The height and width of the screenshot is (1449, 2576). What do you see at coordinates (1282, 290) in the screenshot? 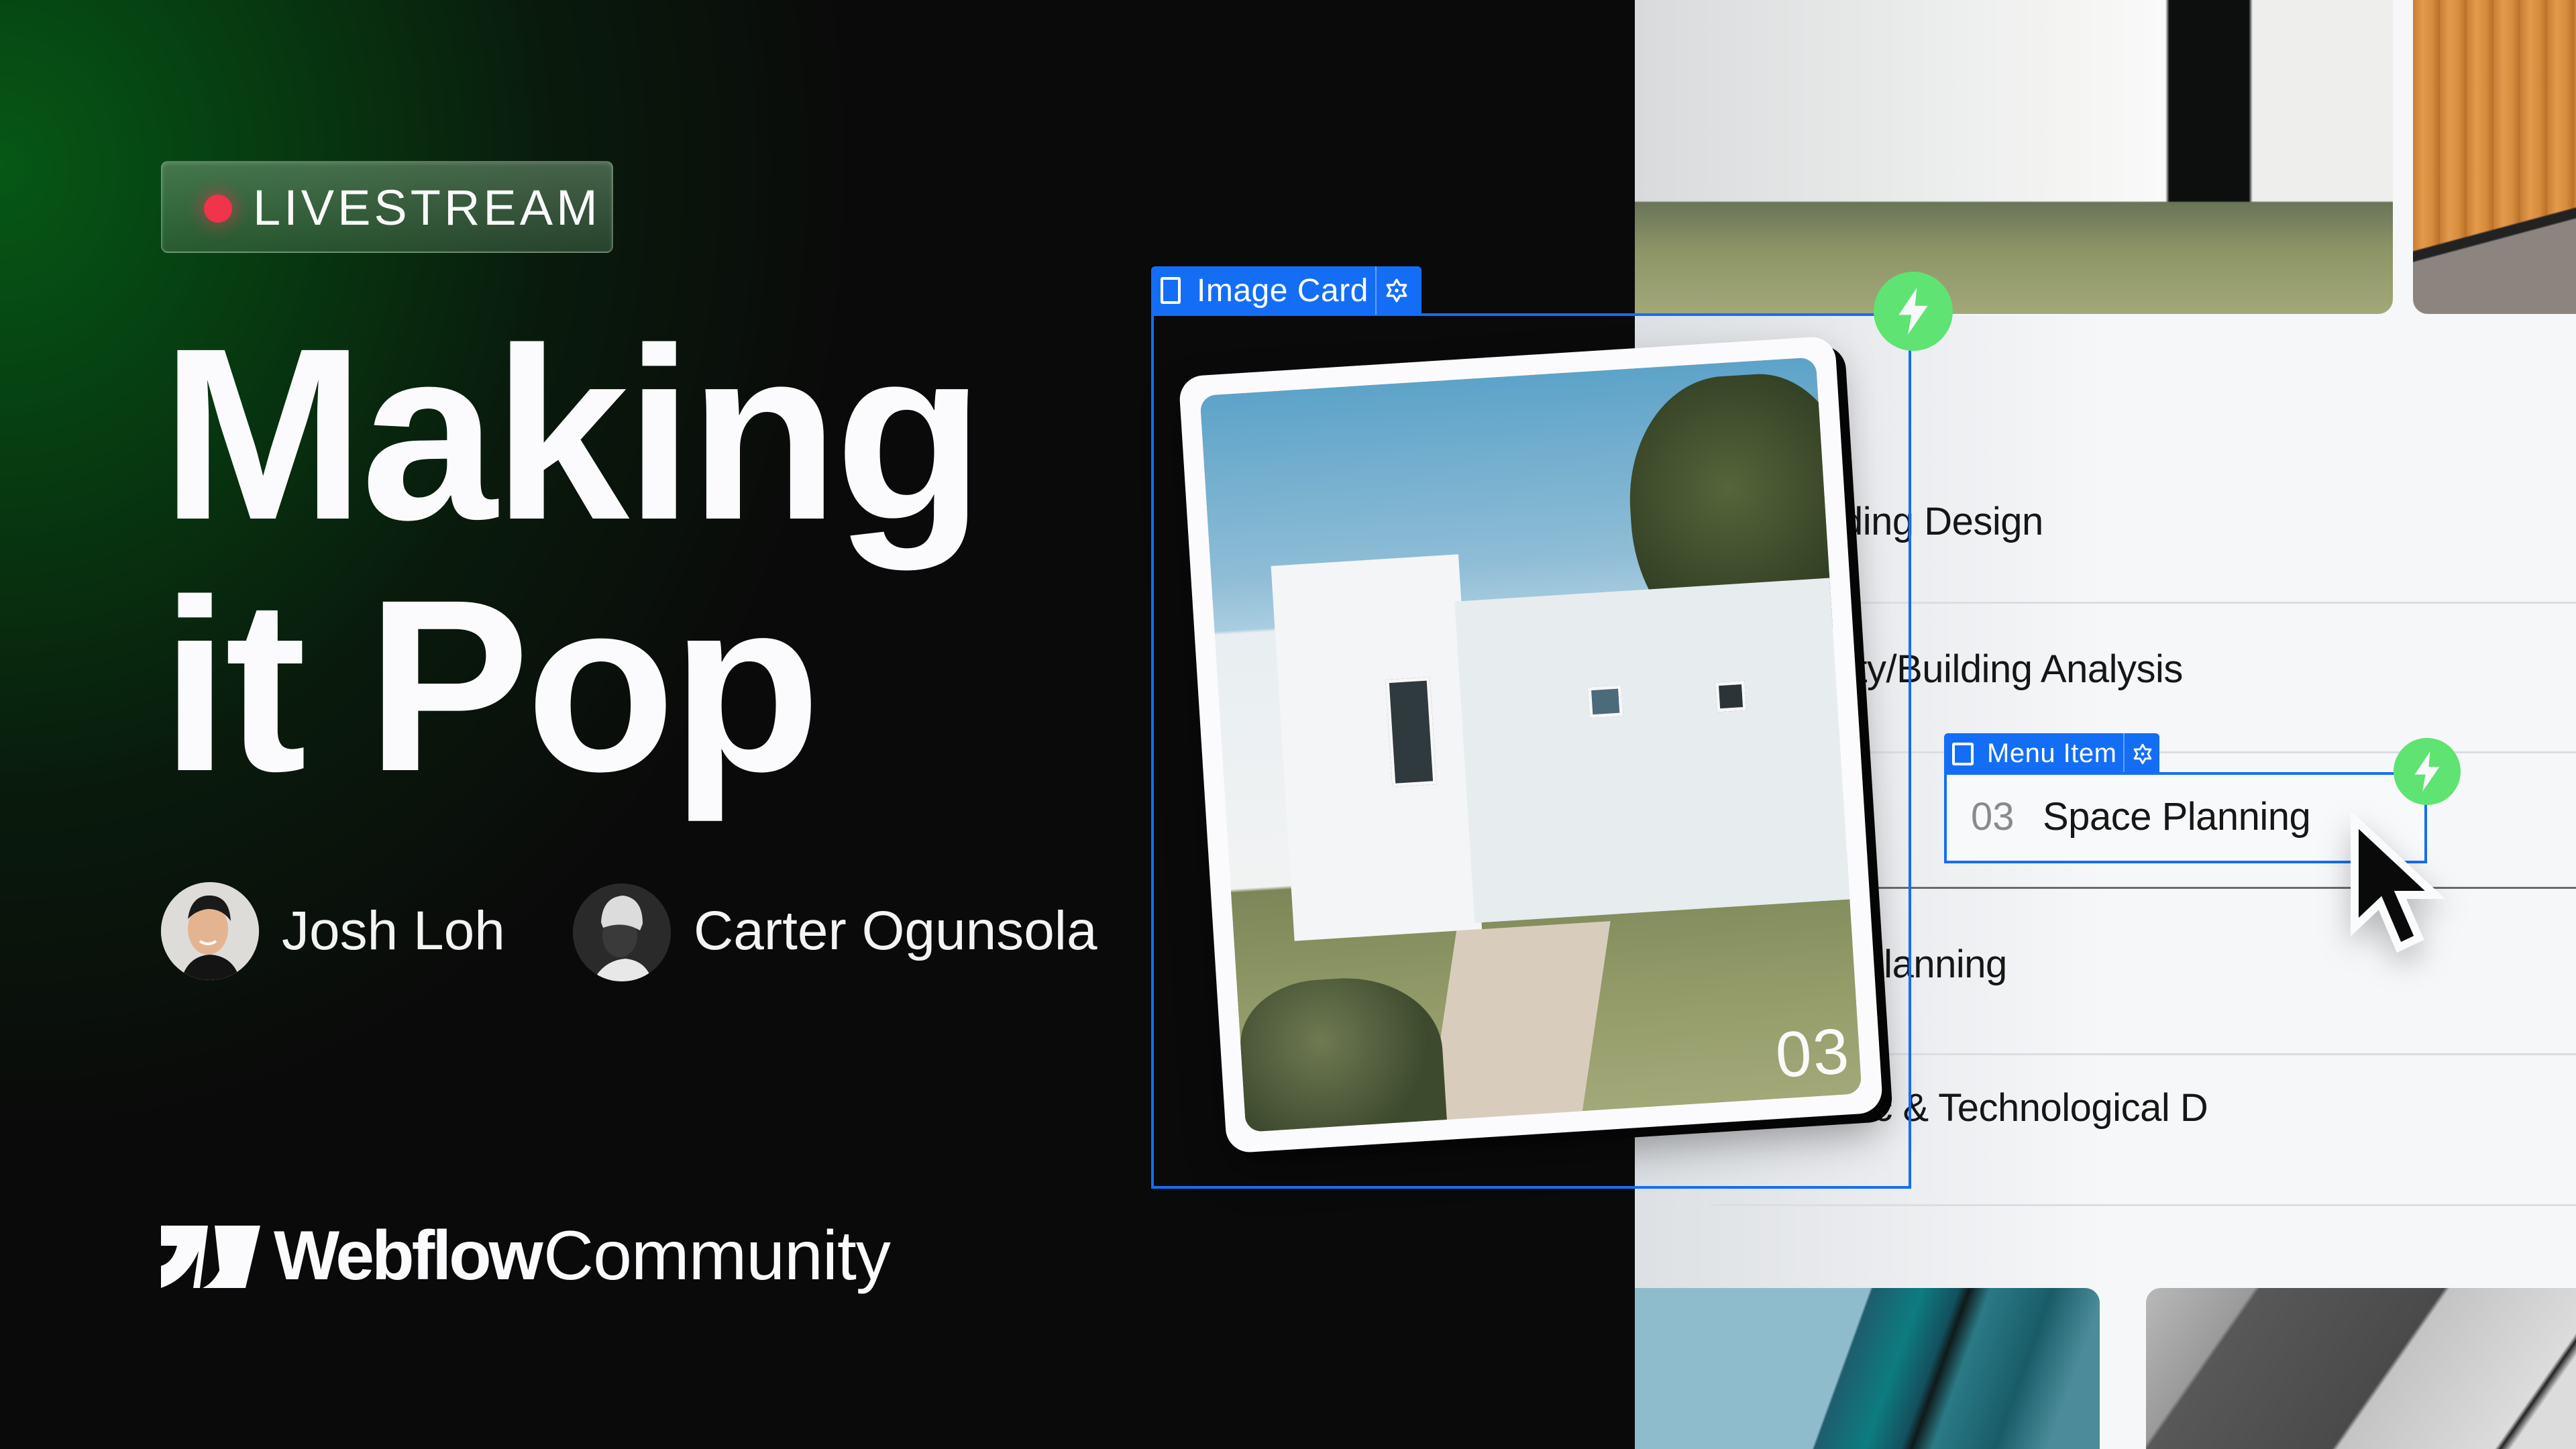
I see `image-card-tab-label: Image Card` at bounding box center [1282, 290].